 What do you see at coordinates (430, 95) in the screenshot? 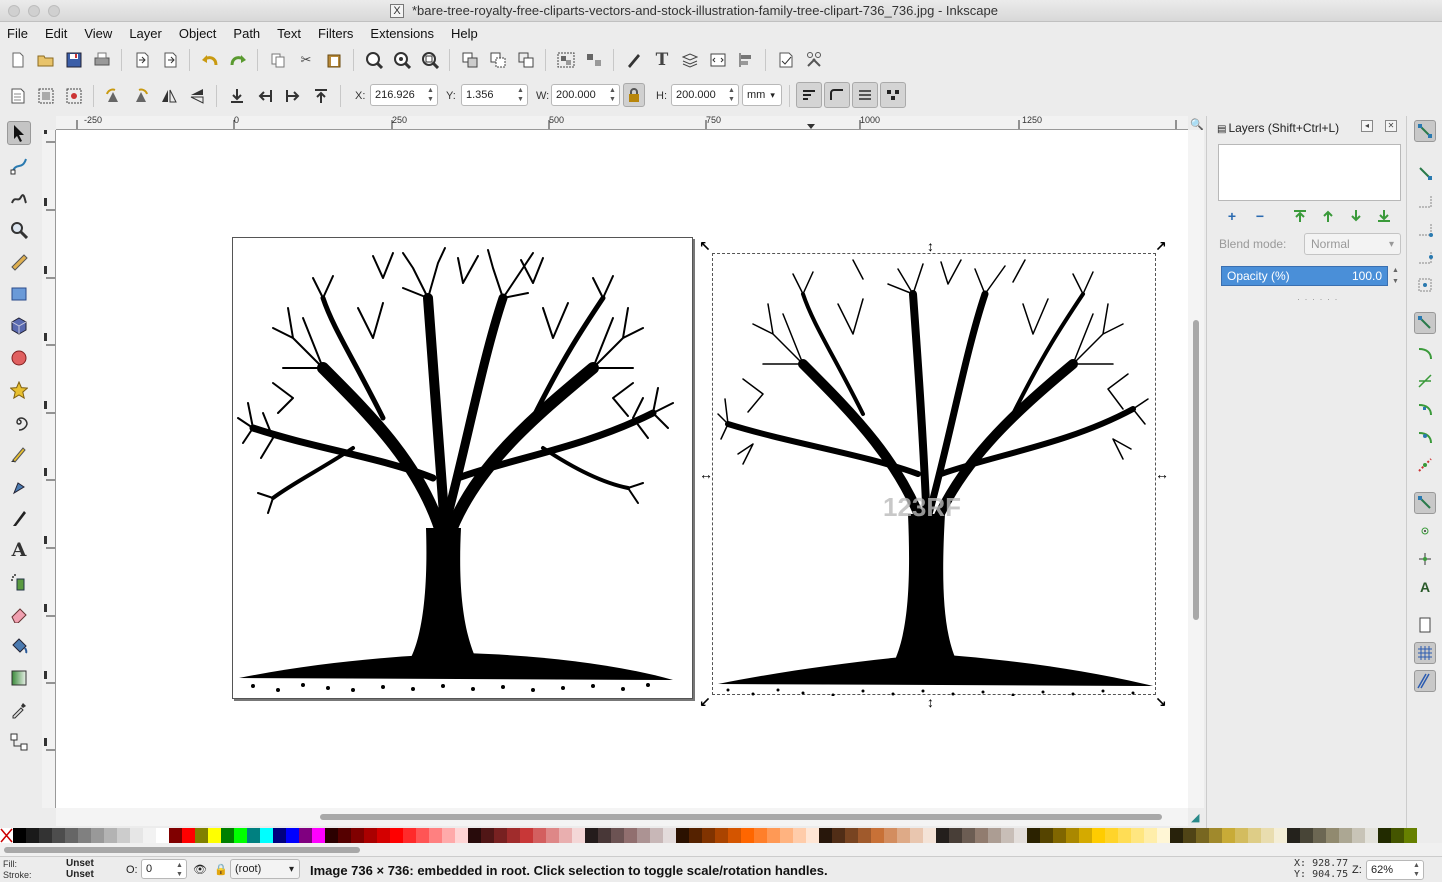
I see `x-stepper: ▲ ▼` at bounding box center [430, 95].